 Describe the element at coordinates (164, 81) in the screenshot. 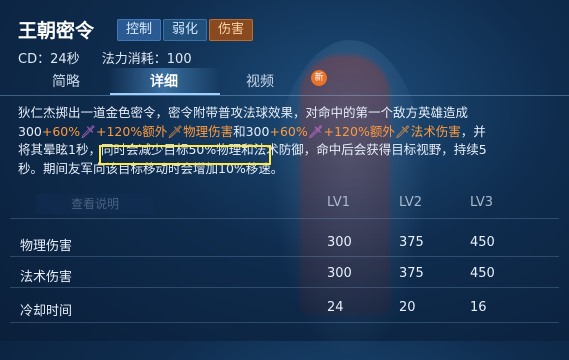

I see `tab-detail: 详细` at that location.